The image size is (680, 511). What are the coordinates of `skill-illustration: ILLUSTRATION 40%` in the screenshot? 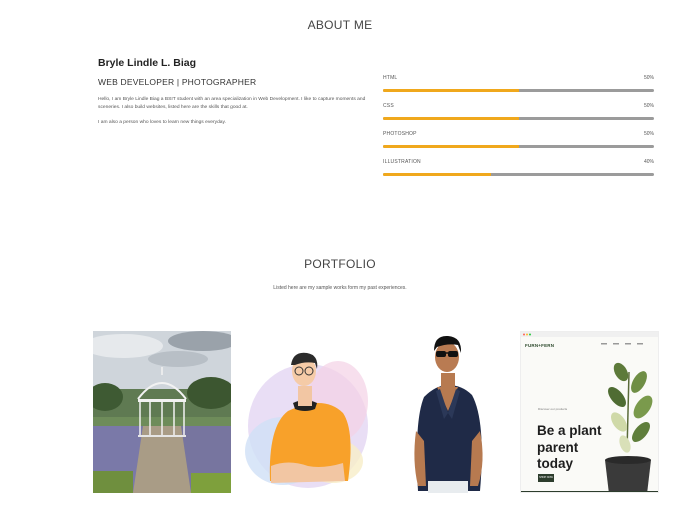 It's located at (518, 173).